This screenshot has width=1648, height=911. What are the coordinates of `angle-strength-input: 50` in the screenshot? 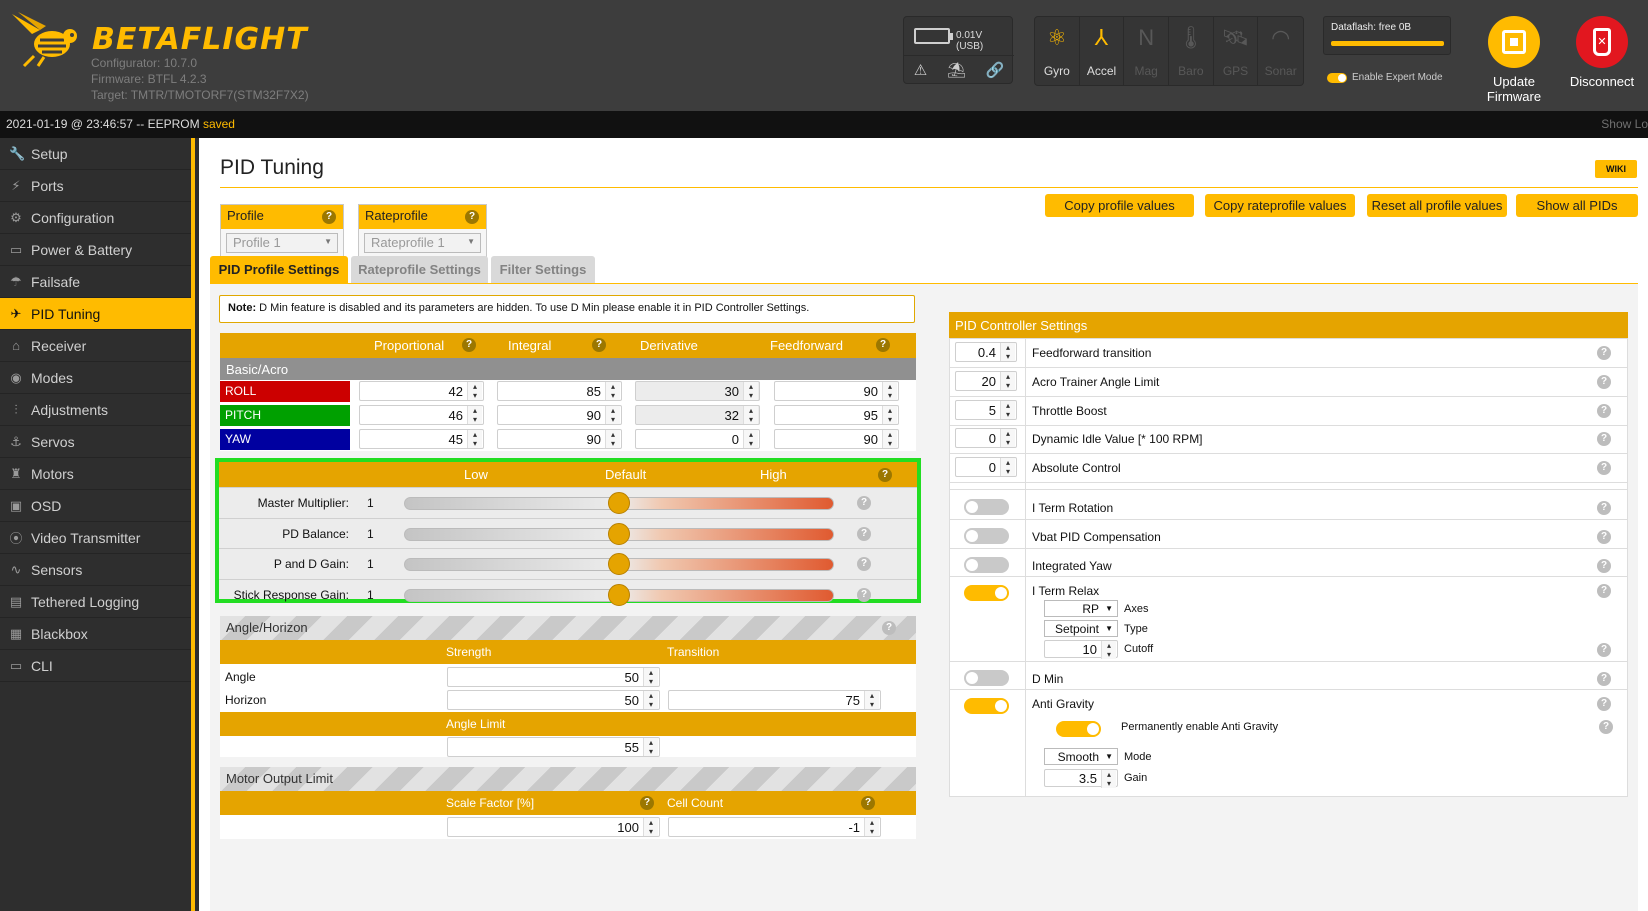 It's located at (553, 677).